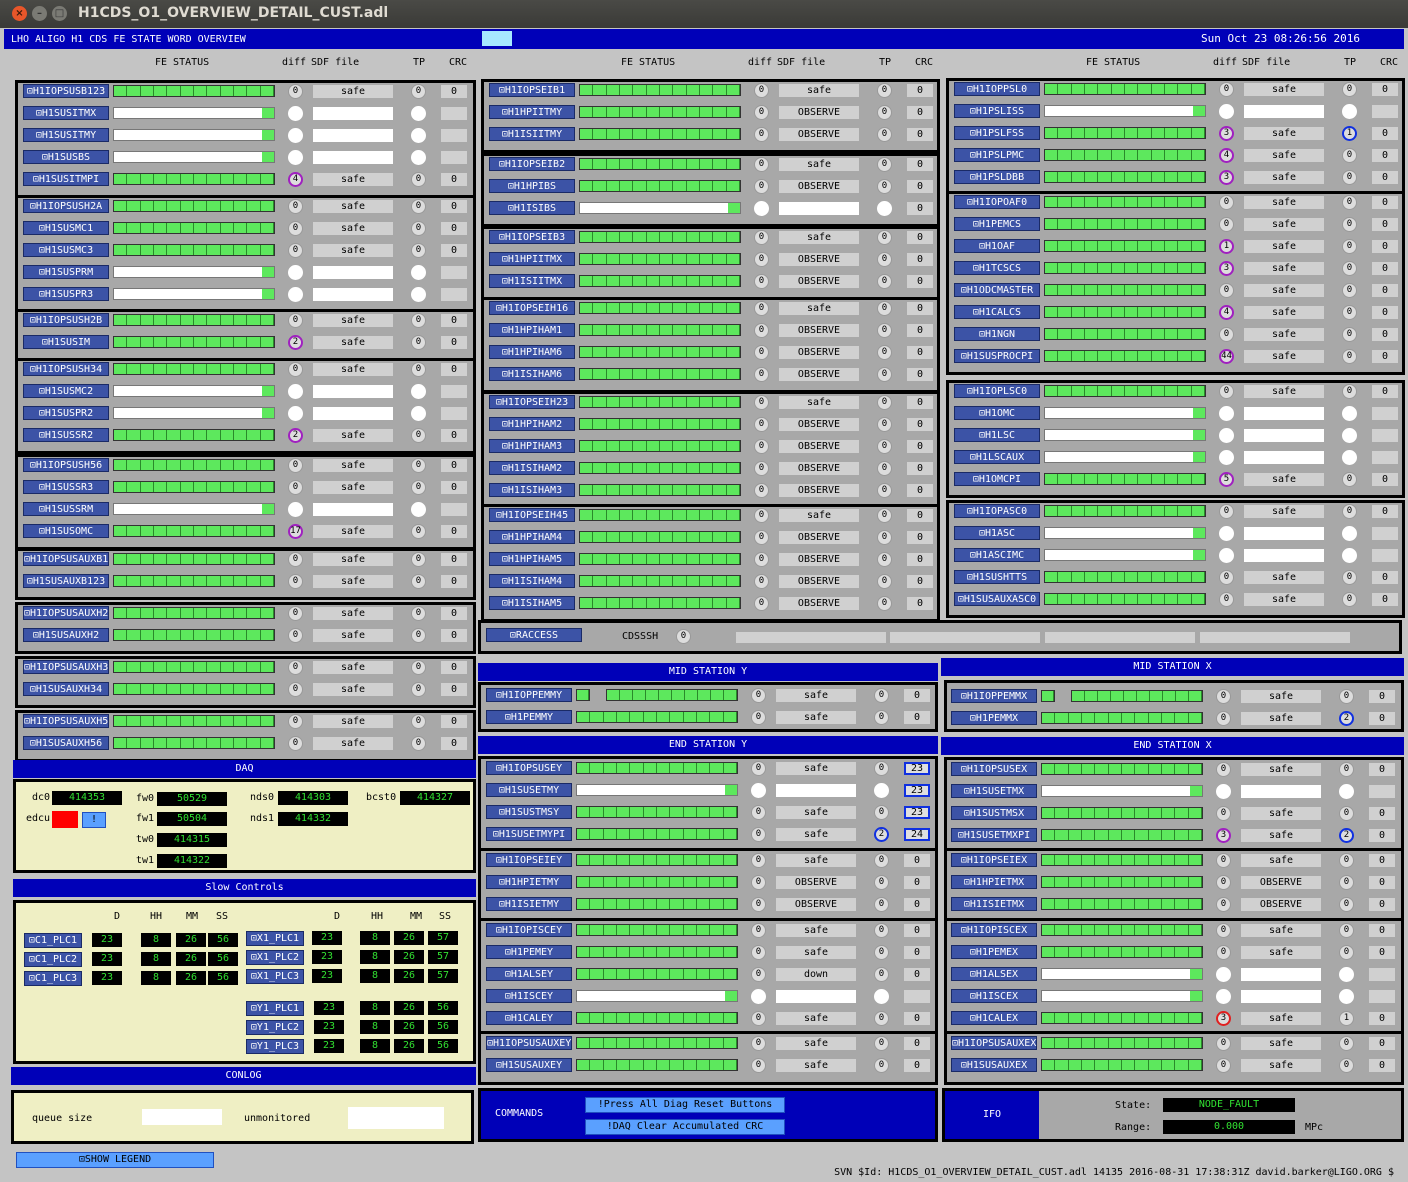 This screenshot has height=1182, width=1408. What do you see at coordinates (529, 834) in the screenshot?
I see `fe-model-button: ⊡H1SUSETMYPI` at bounding box center [529, 834].